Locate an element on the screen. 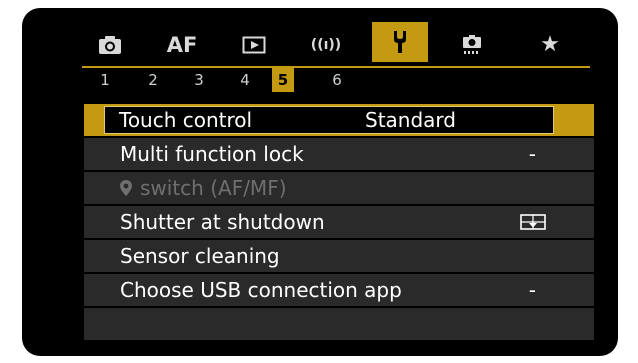 The image size is (638, 363). location-pin-icon is located at coordinates (126, 188).